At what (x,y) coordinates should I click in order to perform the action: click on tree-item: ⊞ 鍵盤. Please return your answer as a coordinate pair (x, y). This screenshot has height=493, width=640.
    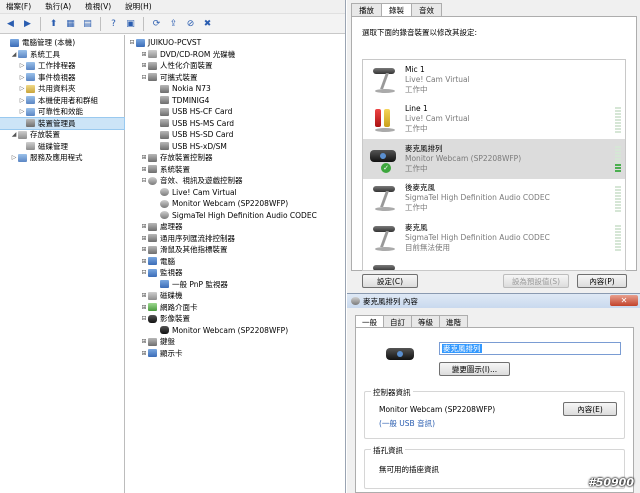
    Looking at the image, I should click on (235, 342).